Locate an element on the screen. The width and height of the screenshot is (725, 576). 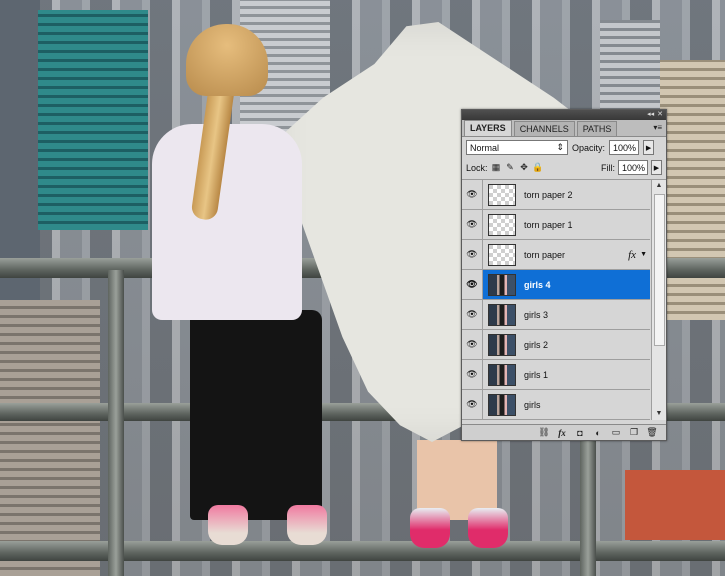
lock-all-icon: 🔒 is located at coordinates (537, 167).